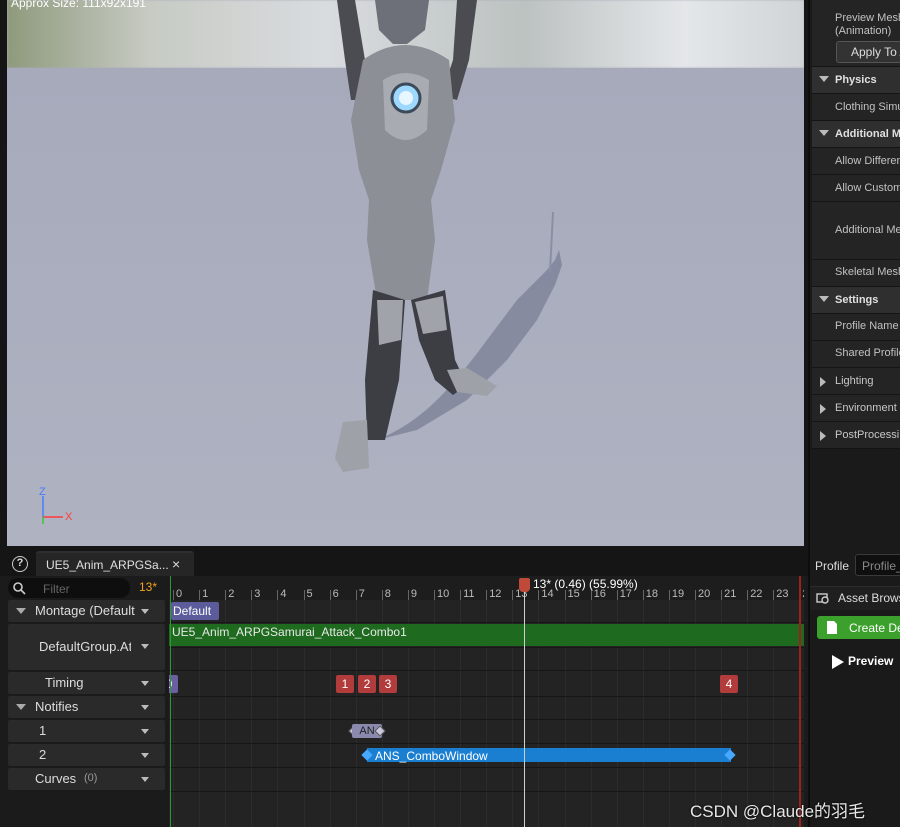 The height and width of the screenshot is (827, 900). What do you see at coordinates (431, 756) in the screenshot?
I see `notify-state-label: ANS_ComboWindow` at bounding box center [431, 756].